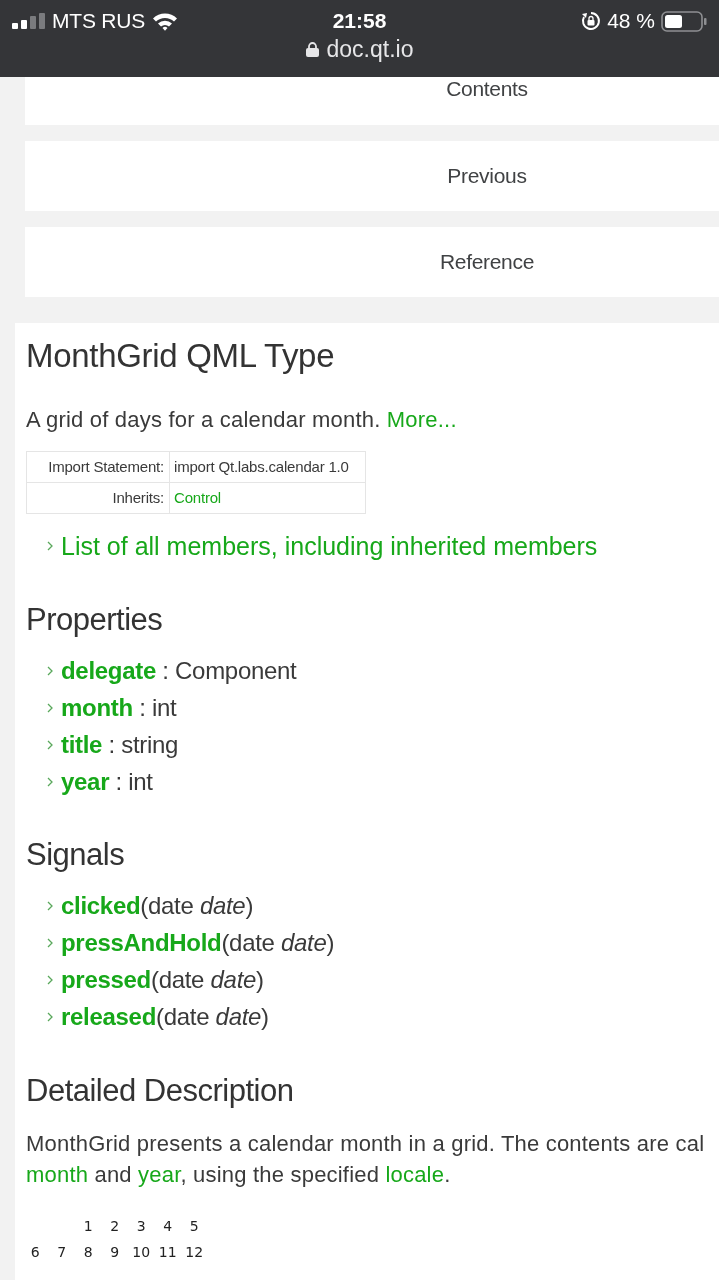 The height and width of the screenshot is (1280, 719). I want to click on section-heading: Detailed Description, so click(160, 1091).